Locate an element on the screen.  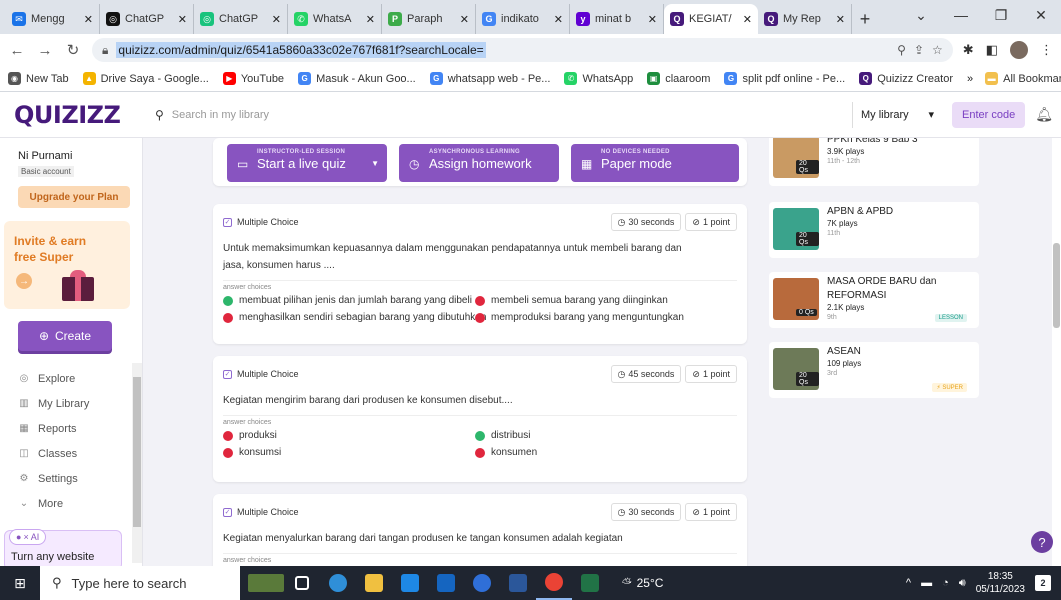
profile-avatar is located at coordinates (1019, 50).